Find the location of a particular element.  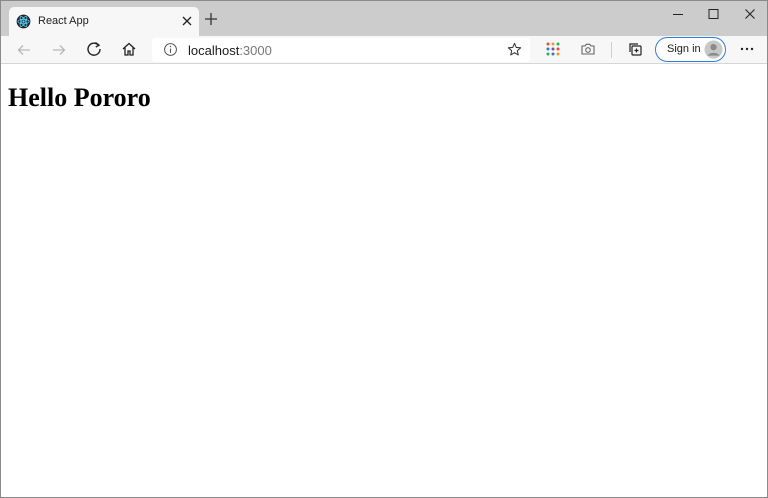

tab-title: React App is located at coordinates (63, 21).